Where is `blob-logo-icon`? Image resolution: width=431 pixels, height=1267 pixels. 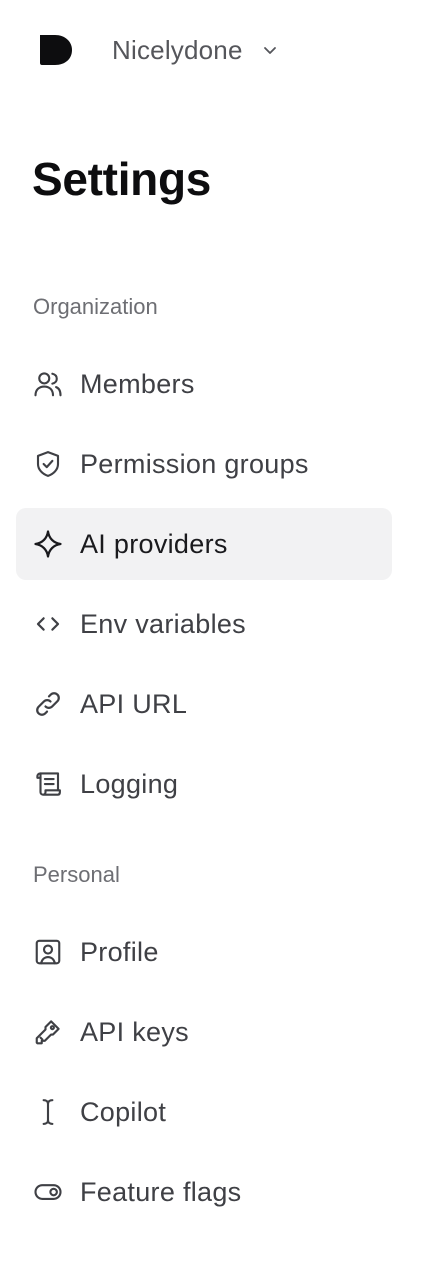 blob-logo-icon is located at coordinates (55, 50).